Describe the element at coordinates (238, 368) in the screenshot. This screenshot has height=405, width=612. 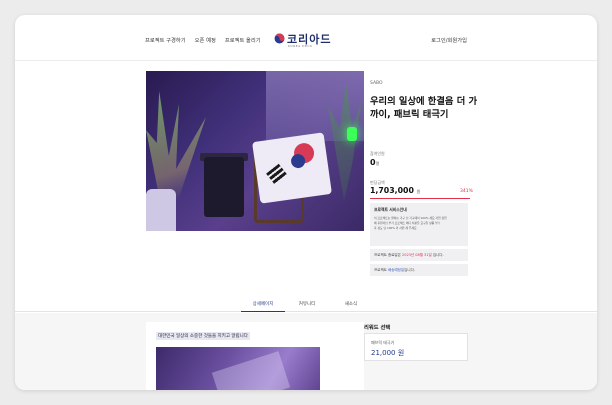
I see `story-image` at that location.